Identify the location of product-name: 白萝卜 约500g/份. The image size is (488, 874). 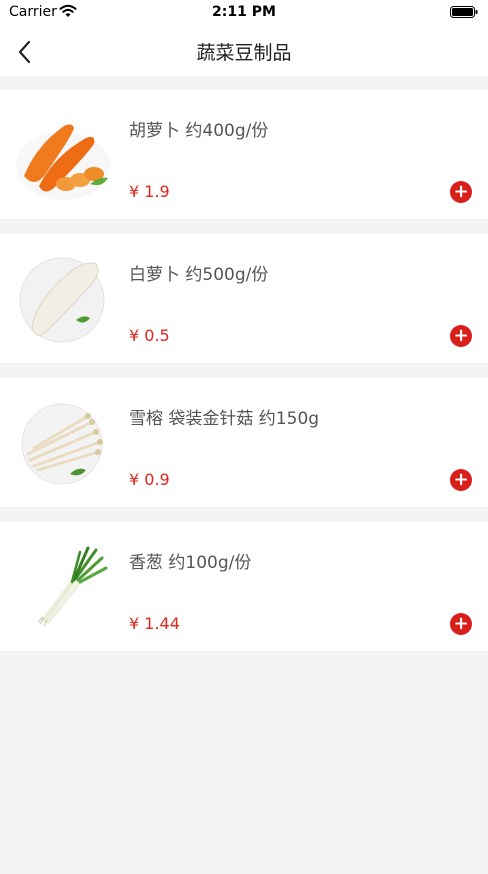
(199, 275).